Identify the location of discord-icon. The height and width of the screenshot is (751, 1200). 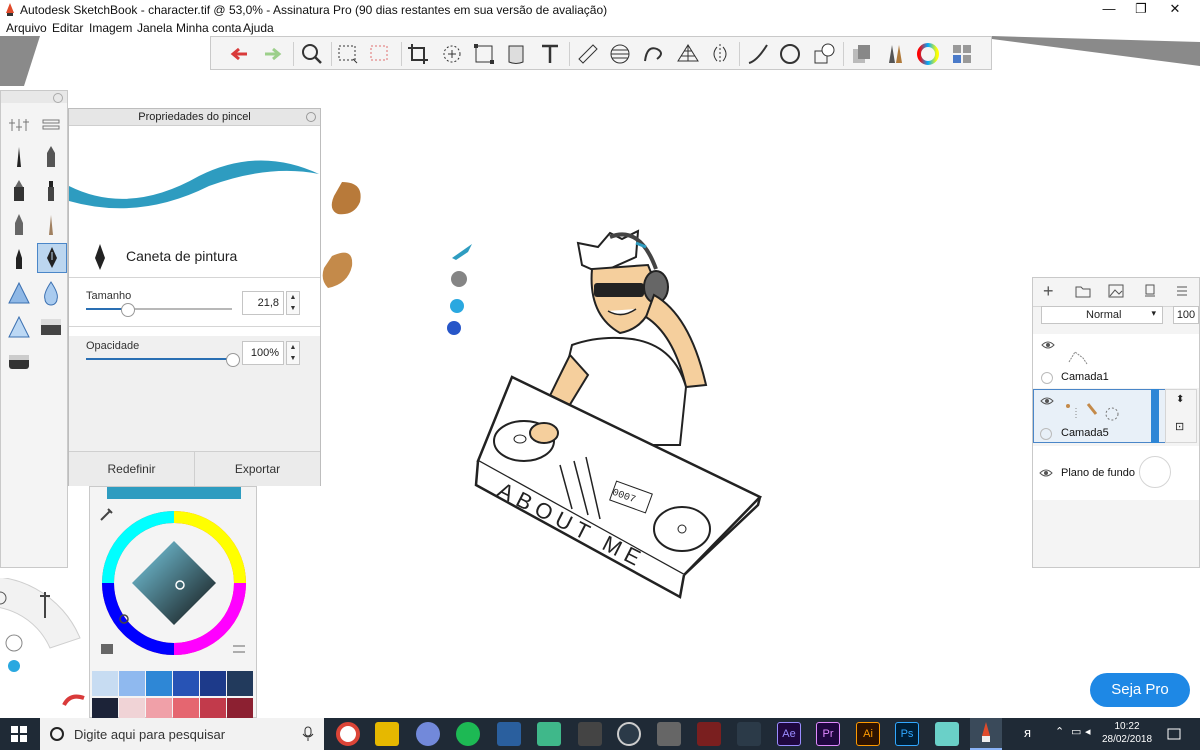
(428, 734).